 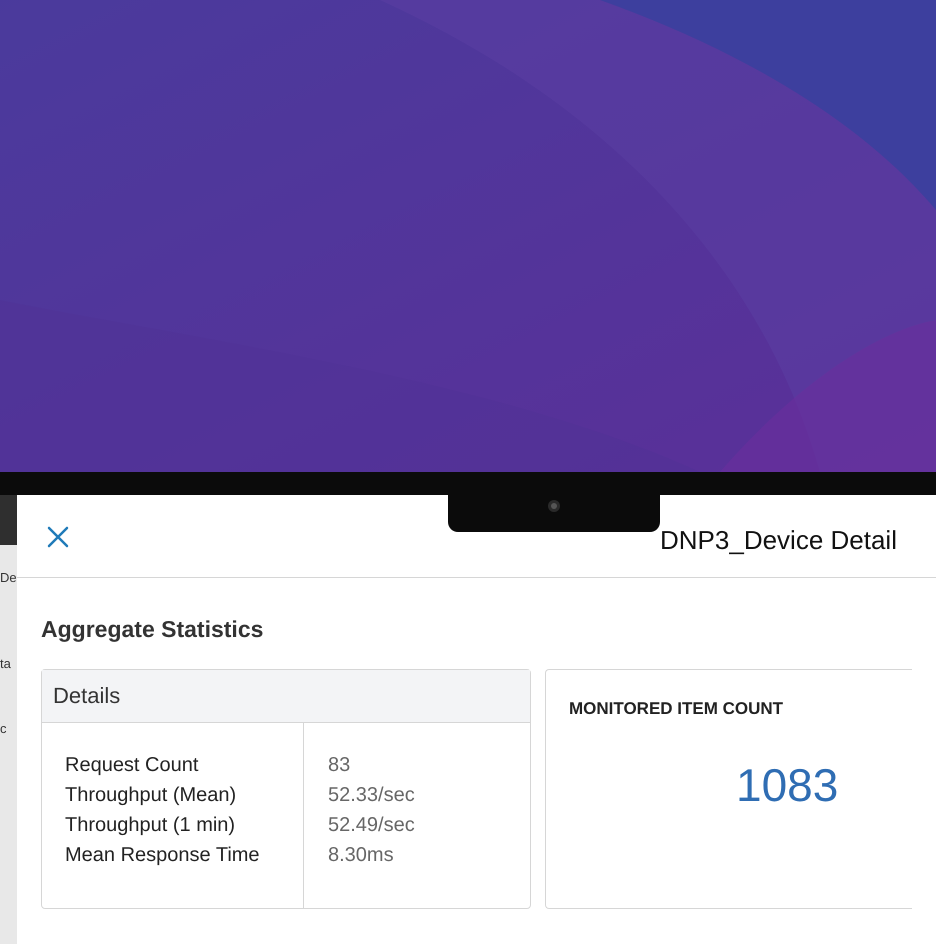 What do you see at coordinates (361, 855) in the screenshot?
I see `stat-value: 8.30ms` at bounding box center [361, 855].